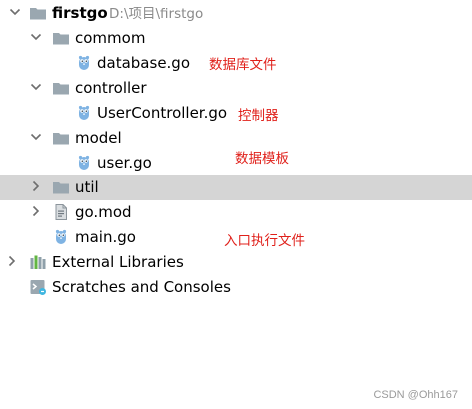 Image resolution: width=472 pixels, height=409 pixels. I want to click on tree-row-util: util, so click(236, 187).